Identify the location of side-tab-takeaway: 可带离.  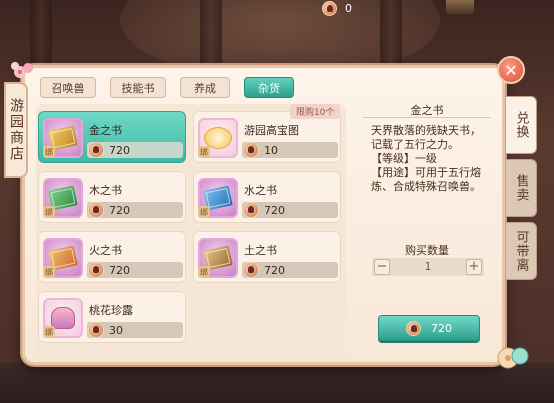
(521, 251).